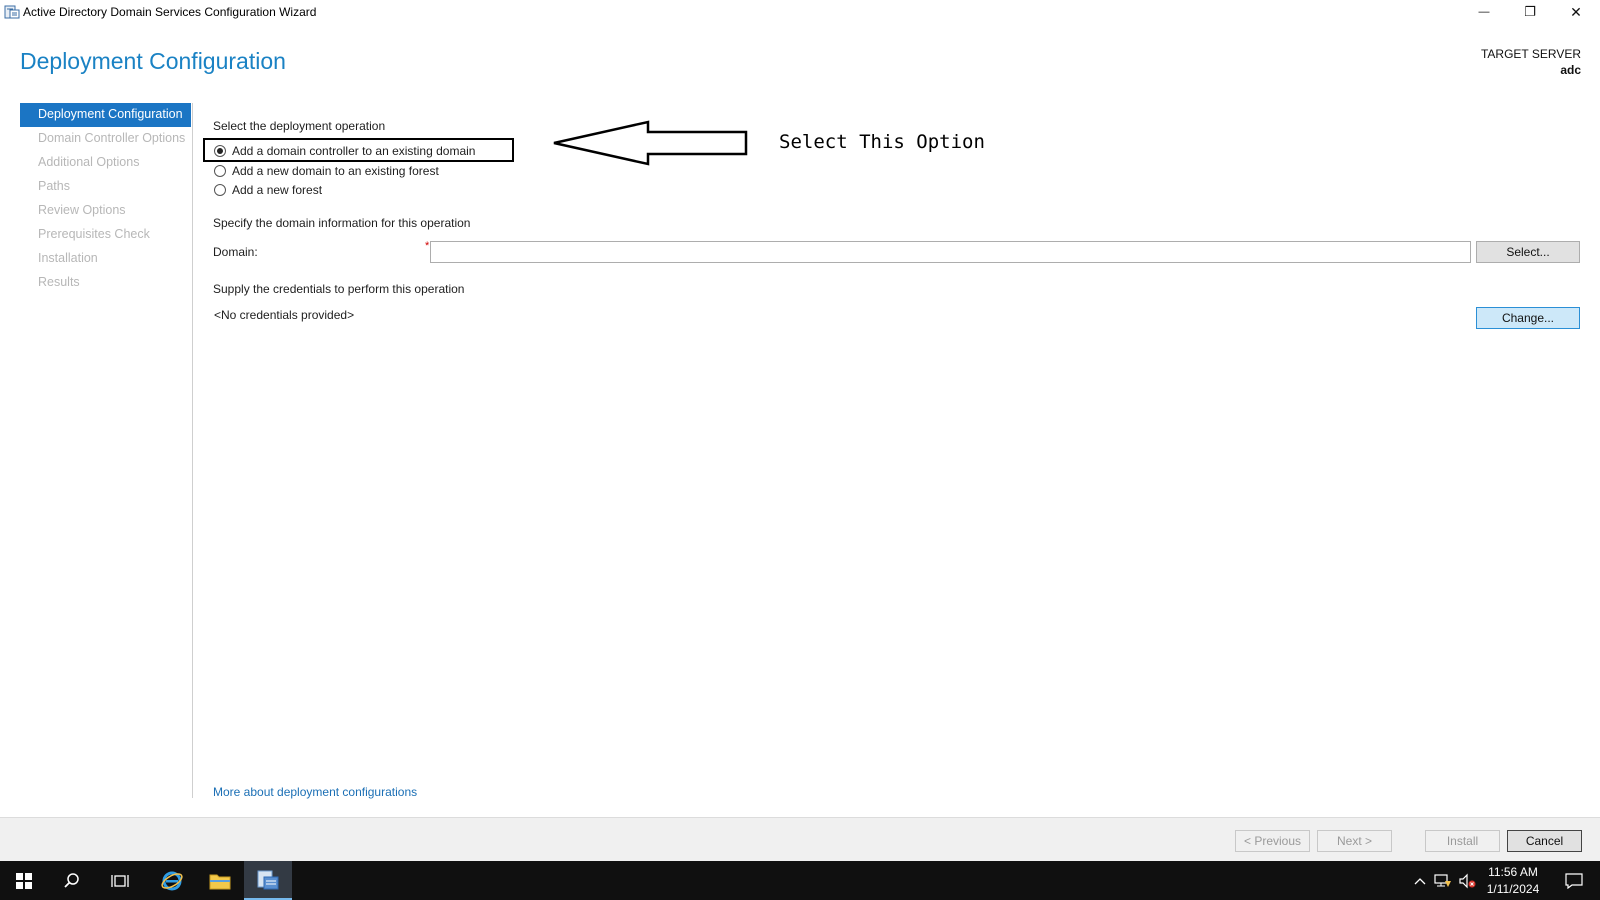 Image resolution: width=1600 pixels, height=900 pixels. I want to click on nav-item-paths: Paths, so click(54, 186).